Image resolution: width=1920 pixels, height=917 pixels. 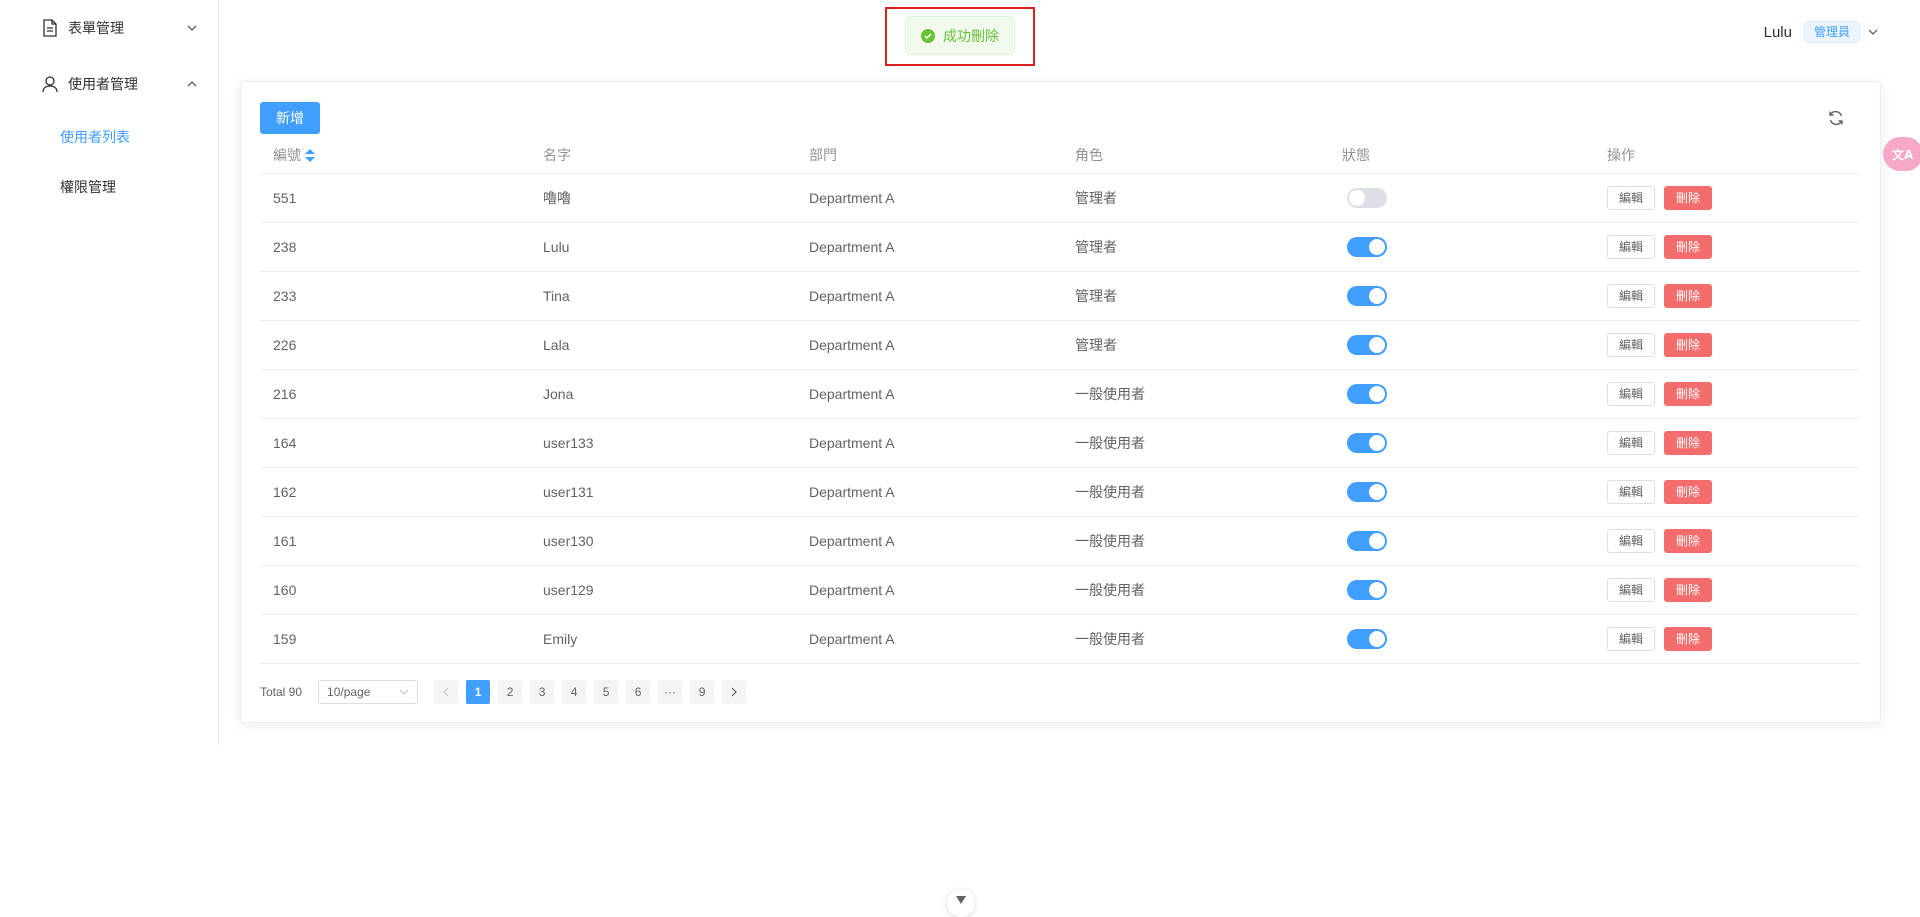 What do you see at coordinates (395, 394) in the screenshot?
I see `cell-id: 216` at bounding box center [395, 394].